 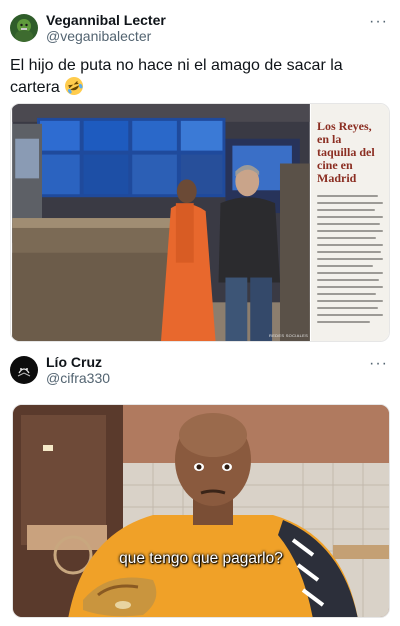 What do you see at coordinates (201, 558) in the screenshot?
I see `video-caption: que tengo que pagarlo?` at bounding box center [201, 558].